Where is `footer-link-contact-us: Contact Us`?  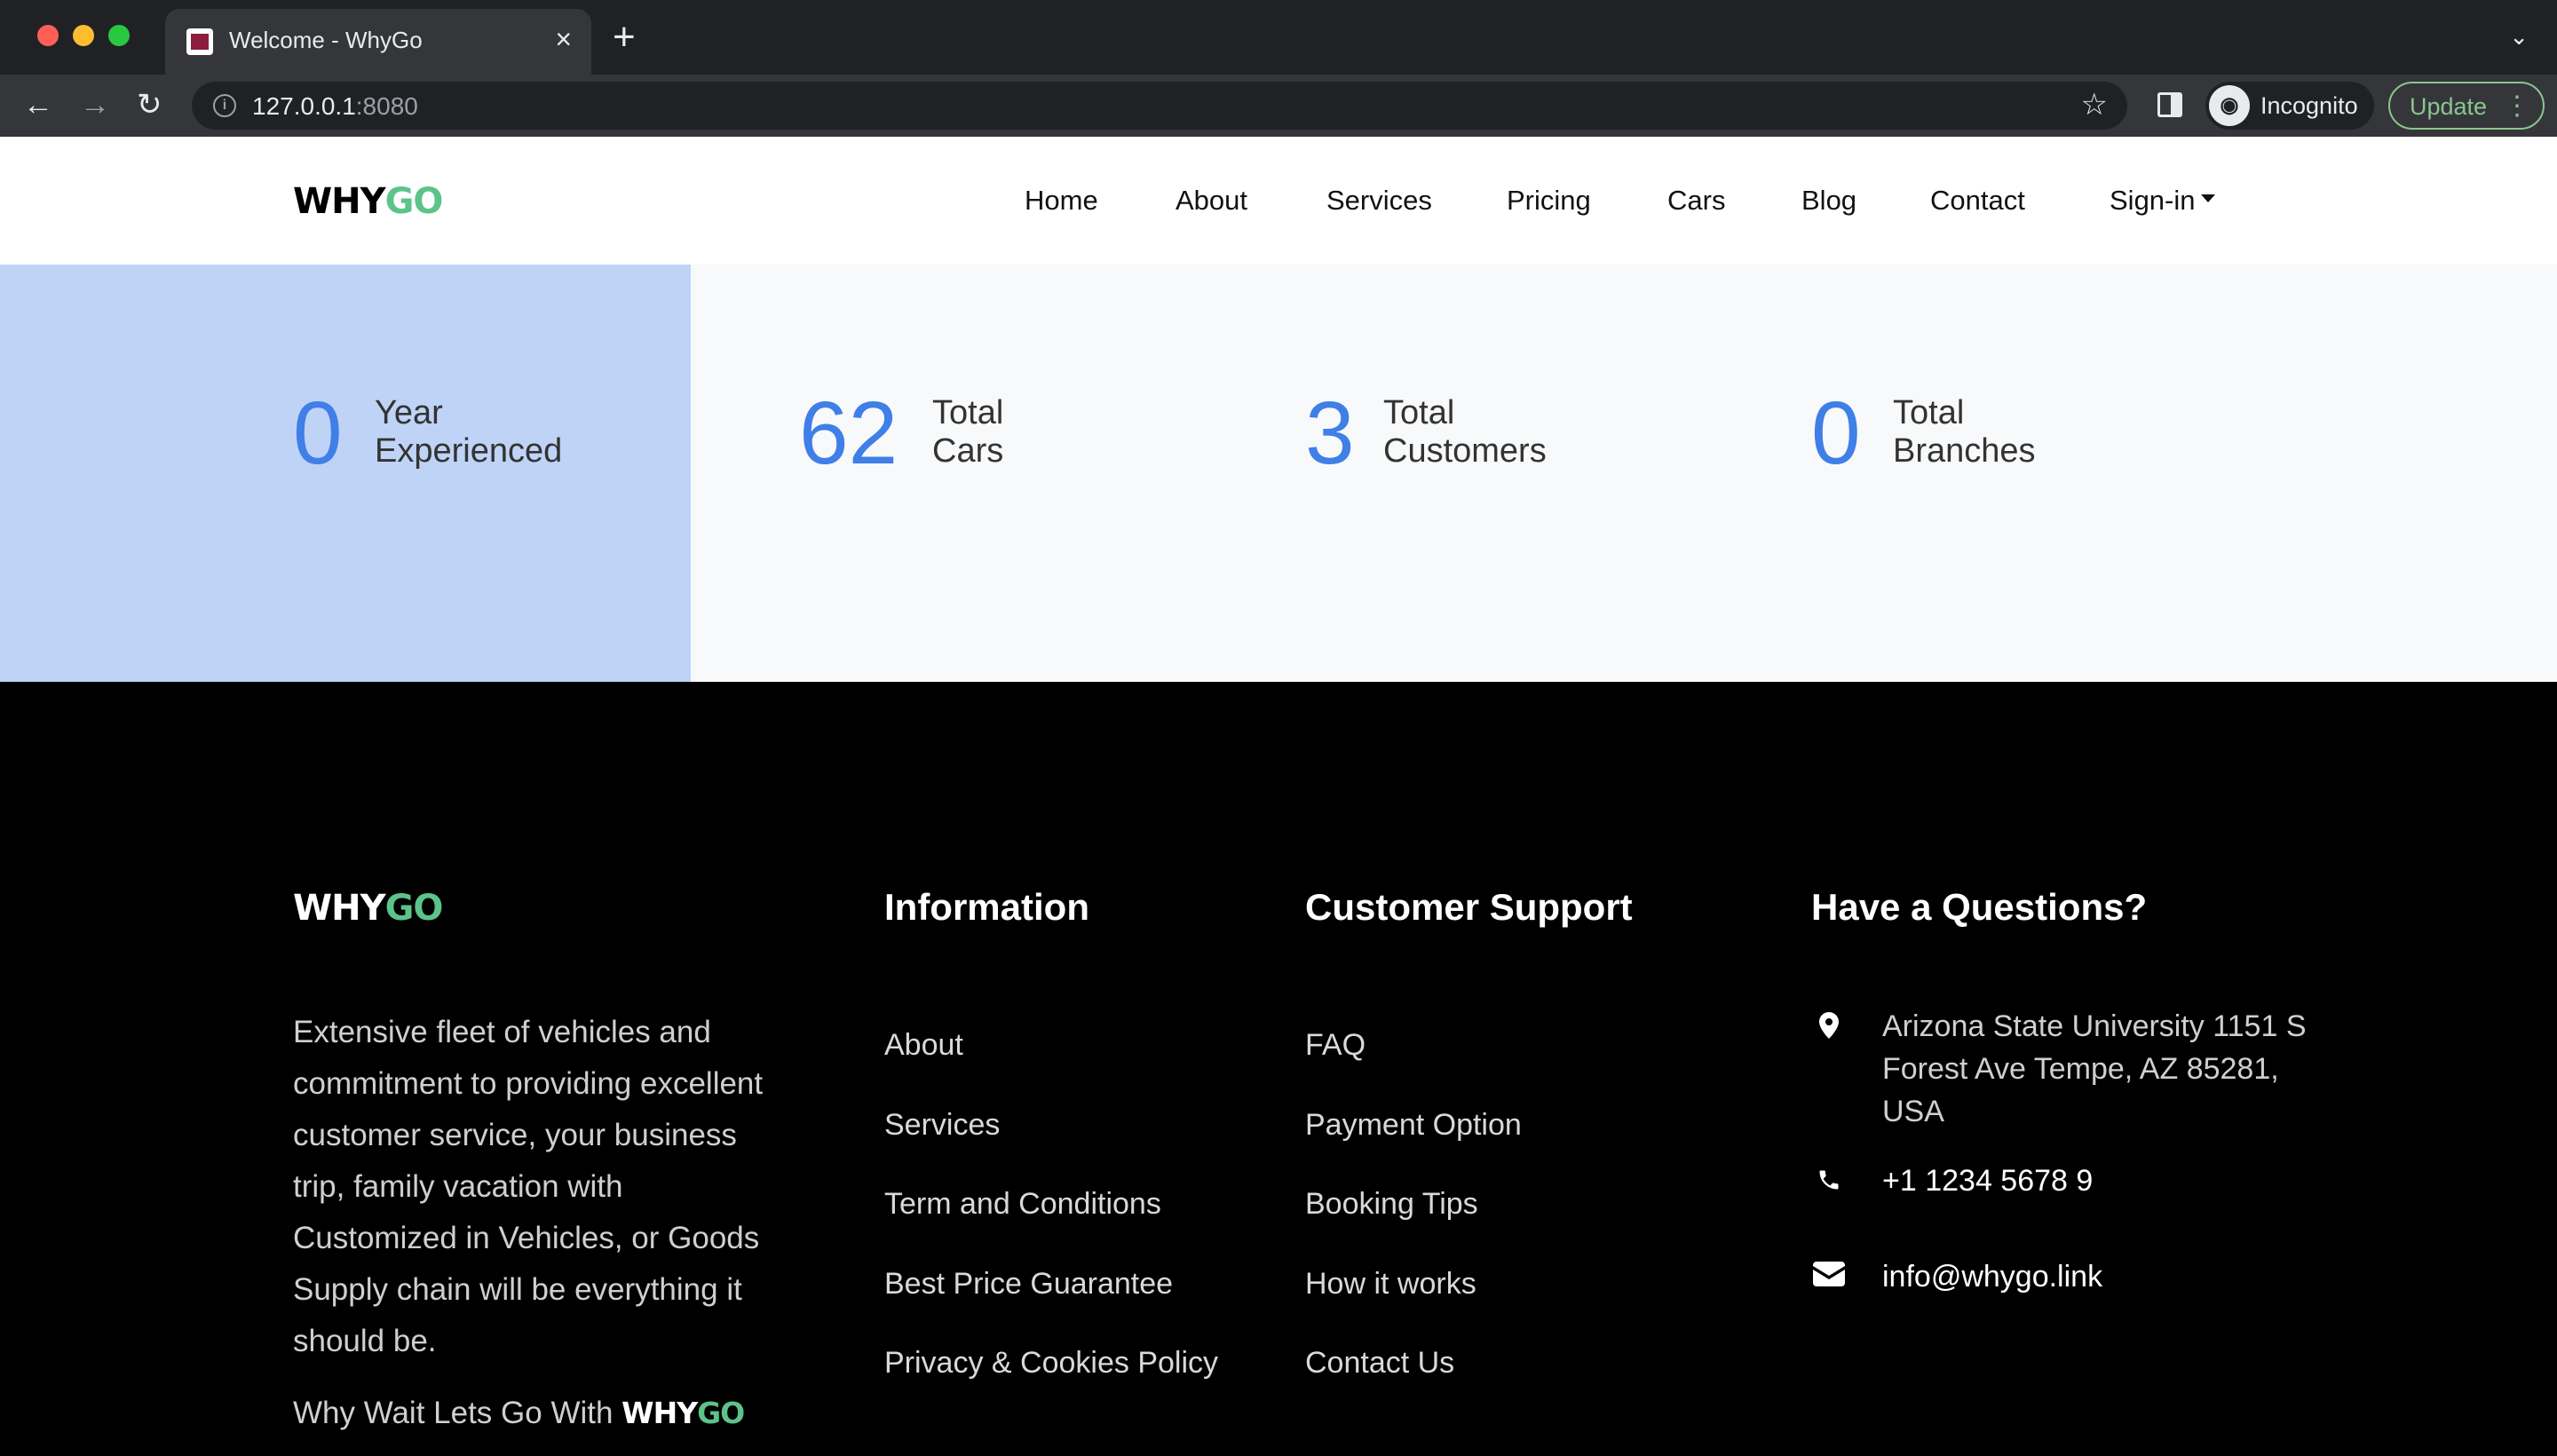
footer-link-contact-us: Contact Us is located at coordinates (1379, 1363).